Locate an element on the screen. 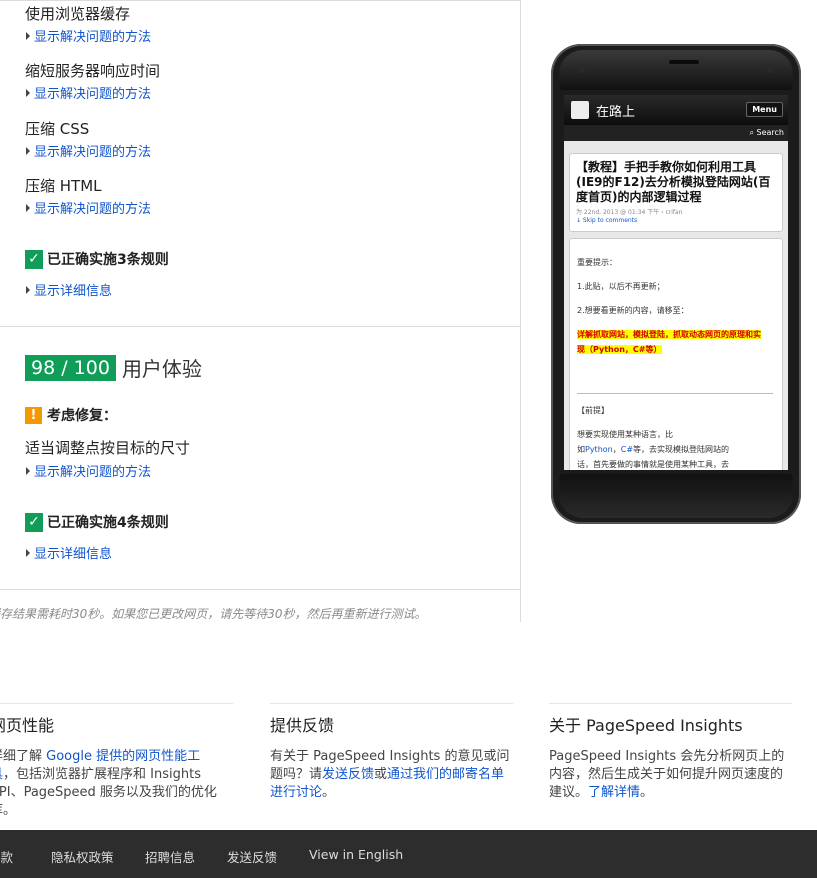 The height and width of the screenshot is (878, 817). search-bar: ⌕ Search is located at coordinates (676, 133).